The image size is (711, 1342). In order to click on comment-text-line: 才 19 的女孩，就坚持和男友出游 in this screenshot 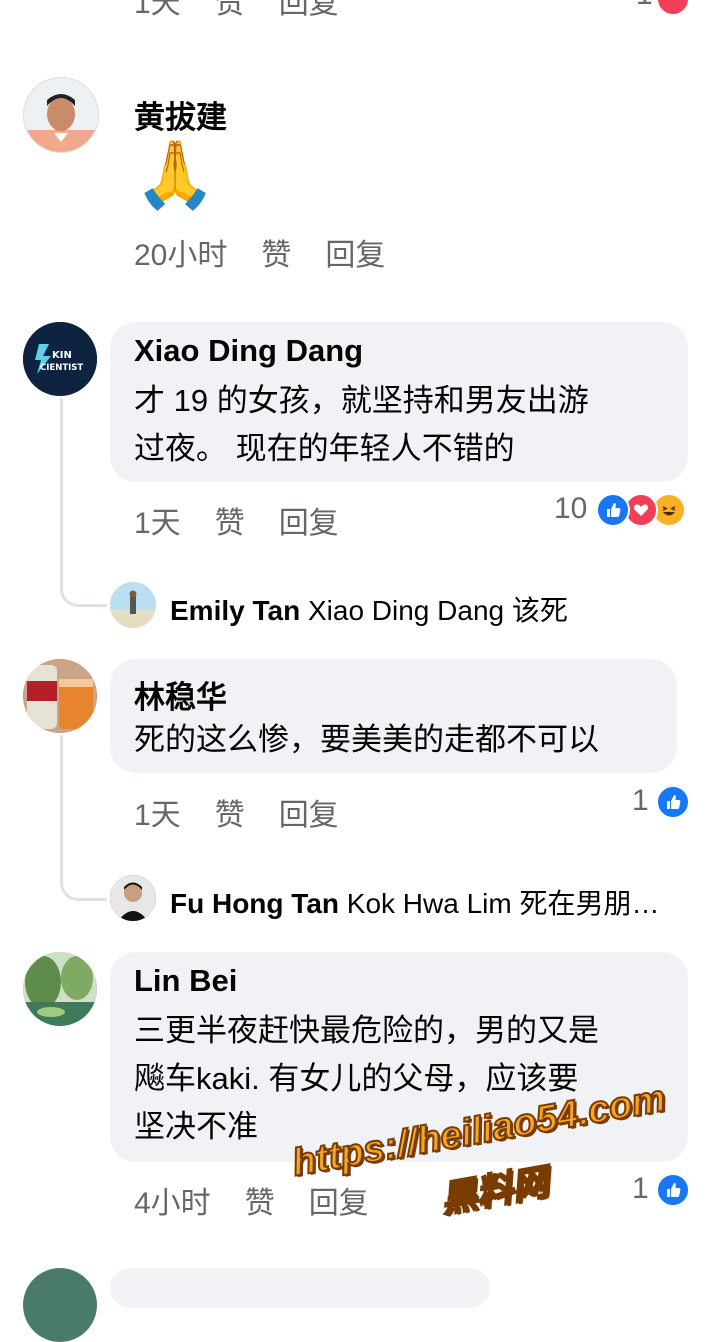, I will do `click(361, 400)`.